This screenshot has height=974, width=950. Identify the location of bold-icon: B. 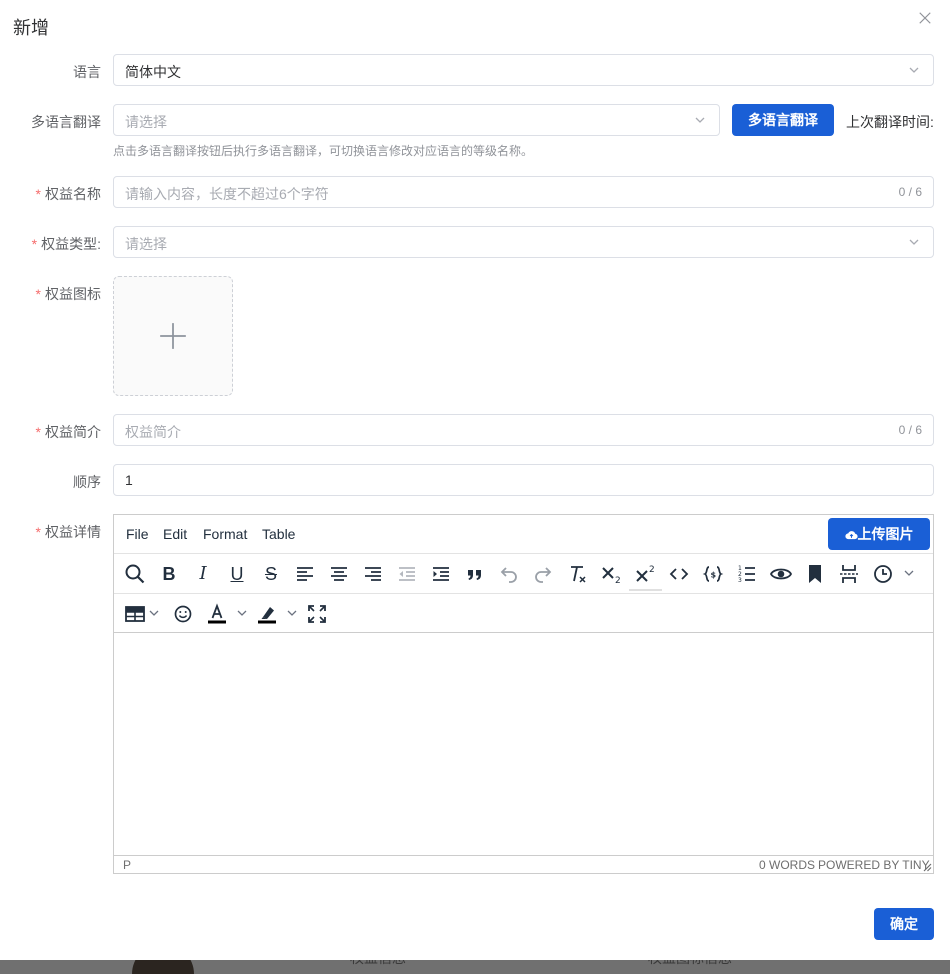
(169, 574).